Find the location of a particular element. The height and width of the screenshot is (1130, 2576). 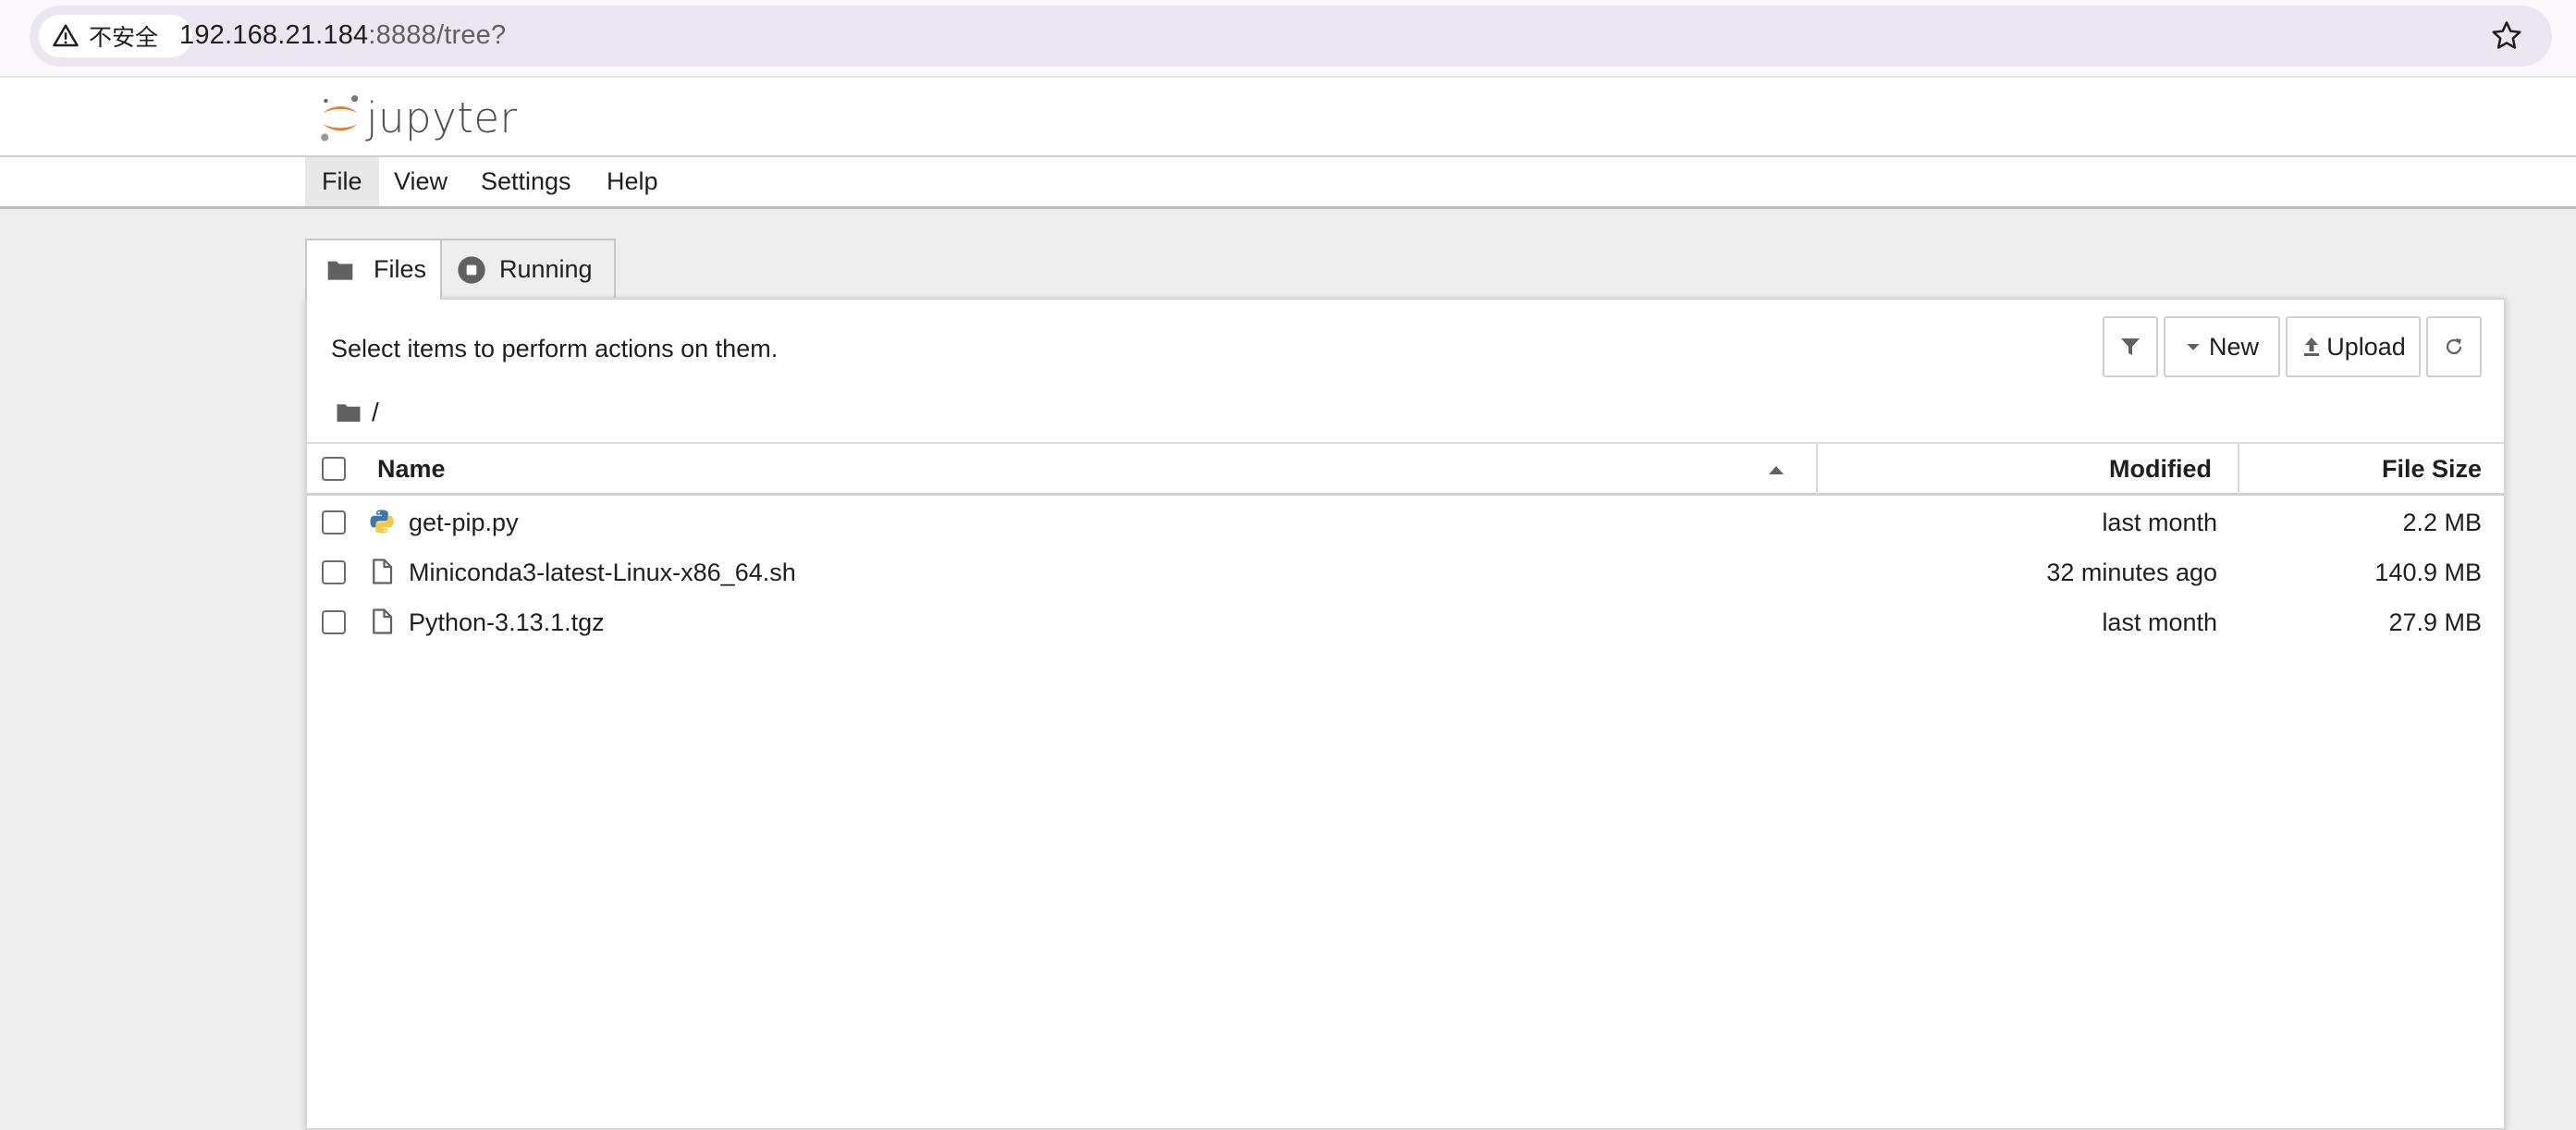

security-label: 不安全 is located at coordinates (124, 38).